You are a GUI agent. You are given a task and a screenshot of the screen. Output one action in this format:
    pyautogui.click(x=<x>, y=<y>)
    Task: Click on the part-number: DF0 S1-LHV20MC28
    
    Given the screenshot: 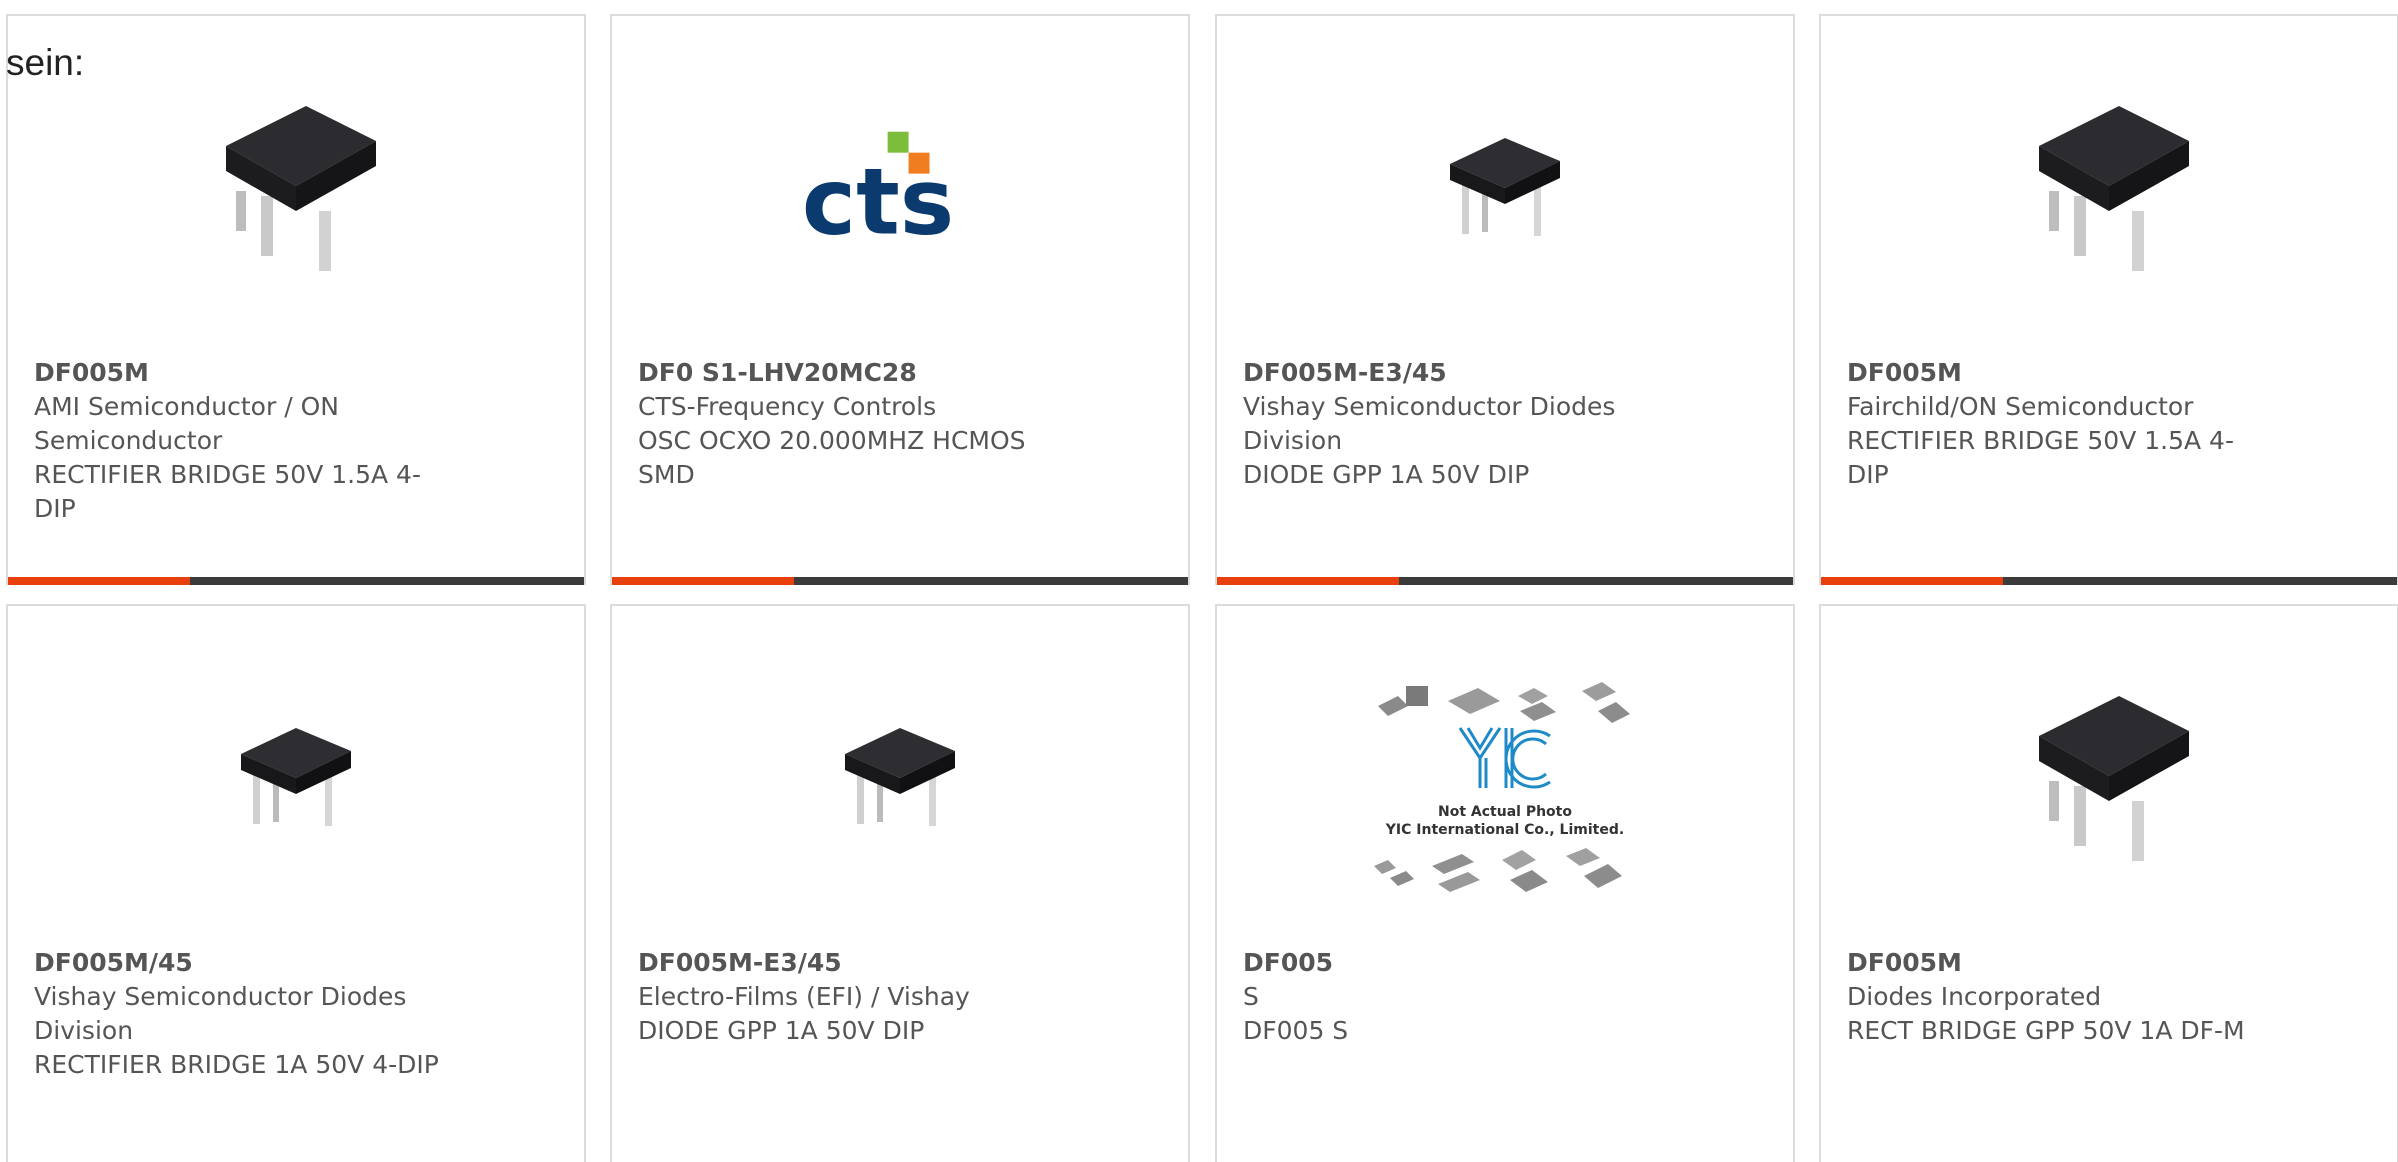 What is the action you would take?
    pyautogui.click(x=843, y=373)
    